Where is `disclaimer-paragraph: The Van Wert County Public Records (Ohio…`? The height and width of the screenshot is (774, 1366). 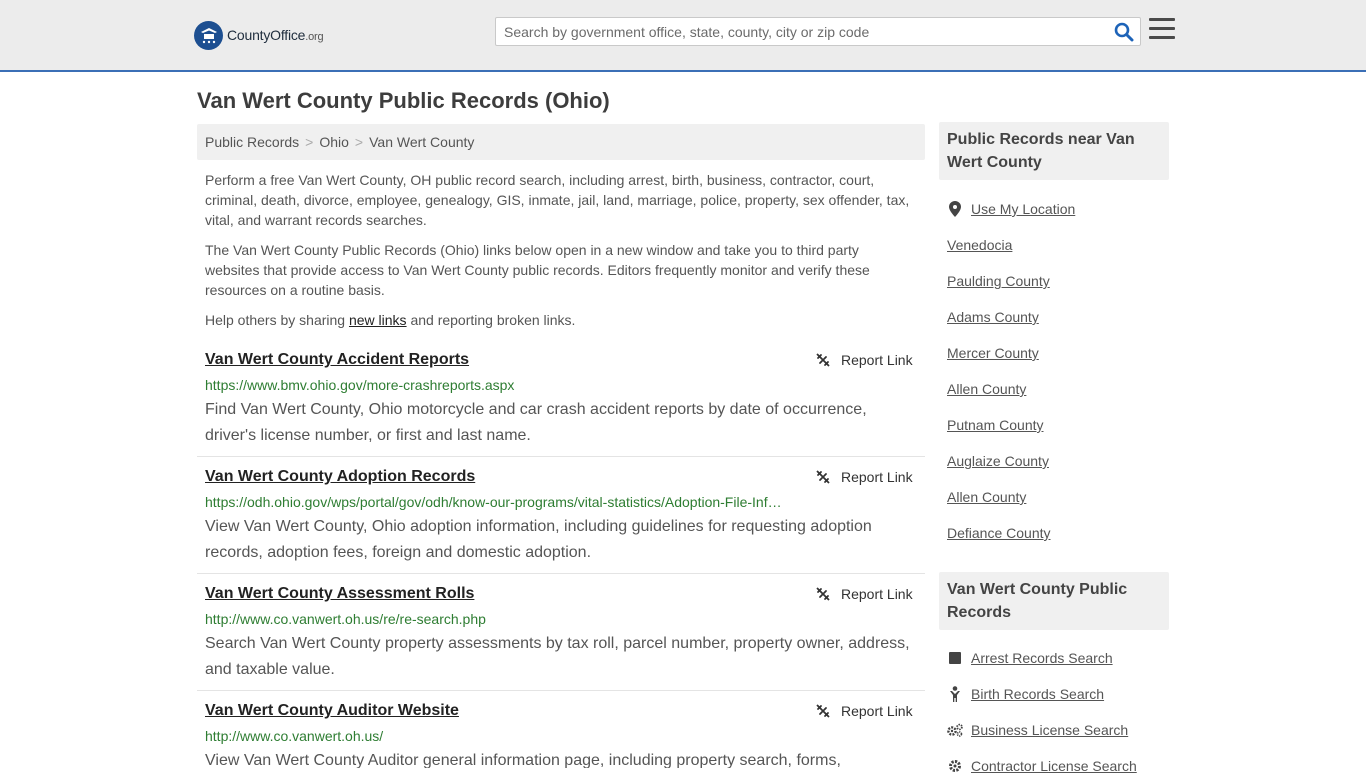 disclaimer-paragraph: The Van Wert County Public Records (Ohio… is located at coordinates (537, 270).